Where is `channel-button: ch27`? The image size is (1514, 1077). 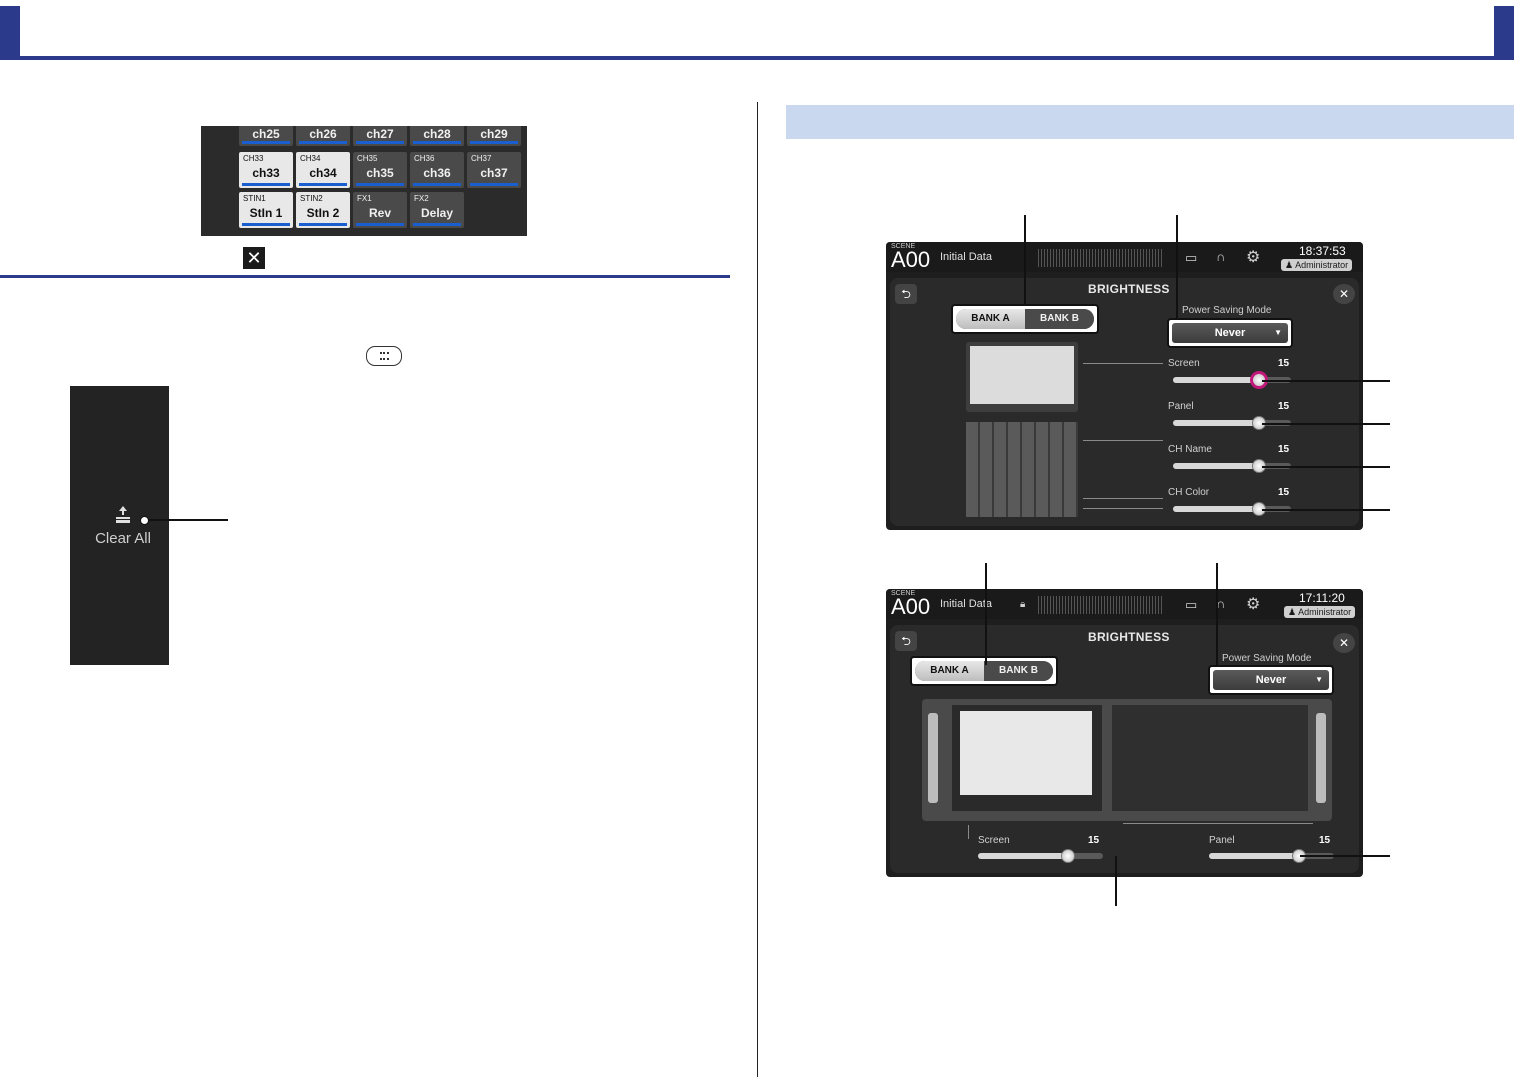
channel-button: ch27 is located at coordinates (380, 136).